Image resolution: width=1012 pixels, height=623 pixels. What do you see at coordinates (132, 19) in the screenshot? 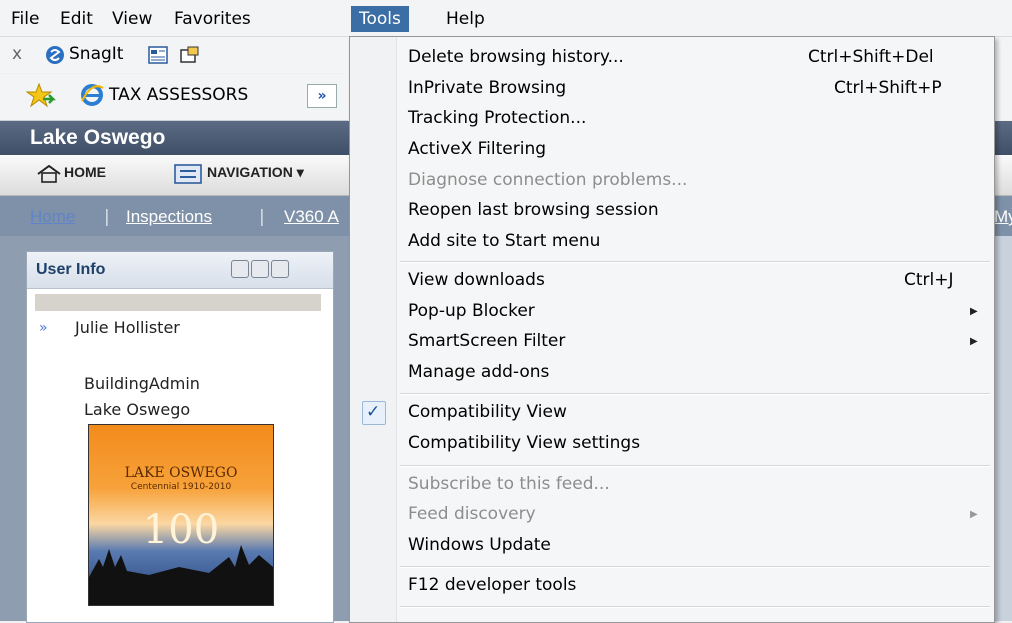
I see `menu-view: View` at bounding box center [132, 19].